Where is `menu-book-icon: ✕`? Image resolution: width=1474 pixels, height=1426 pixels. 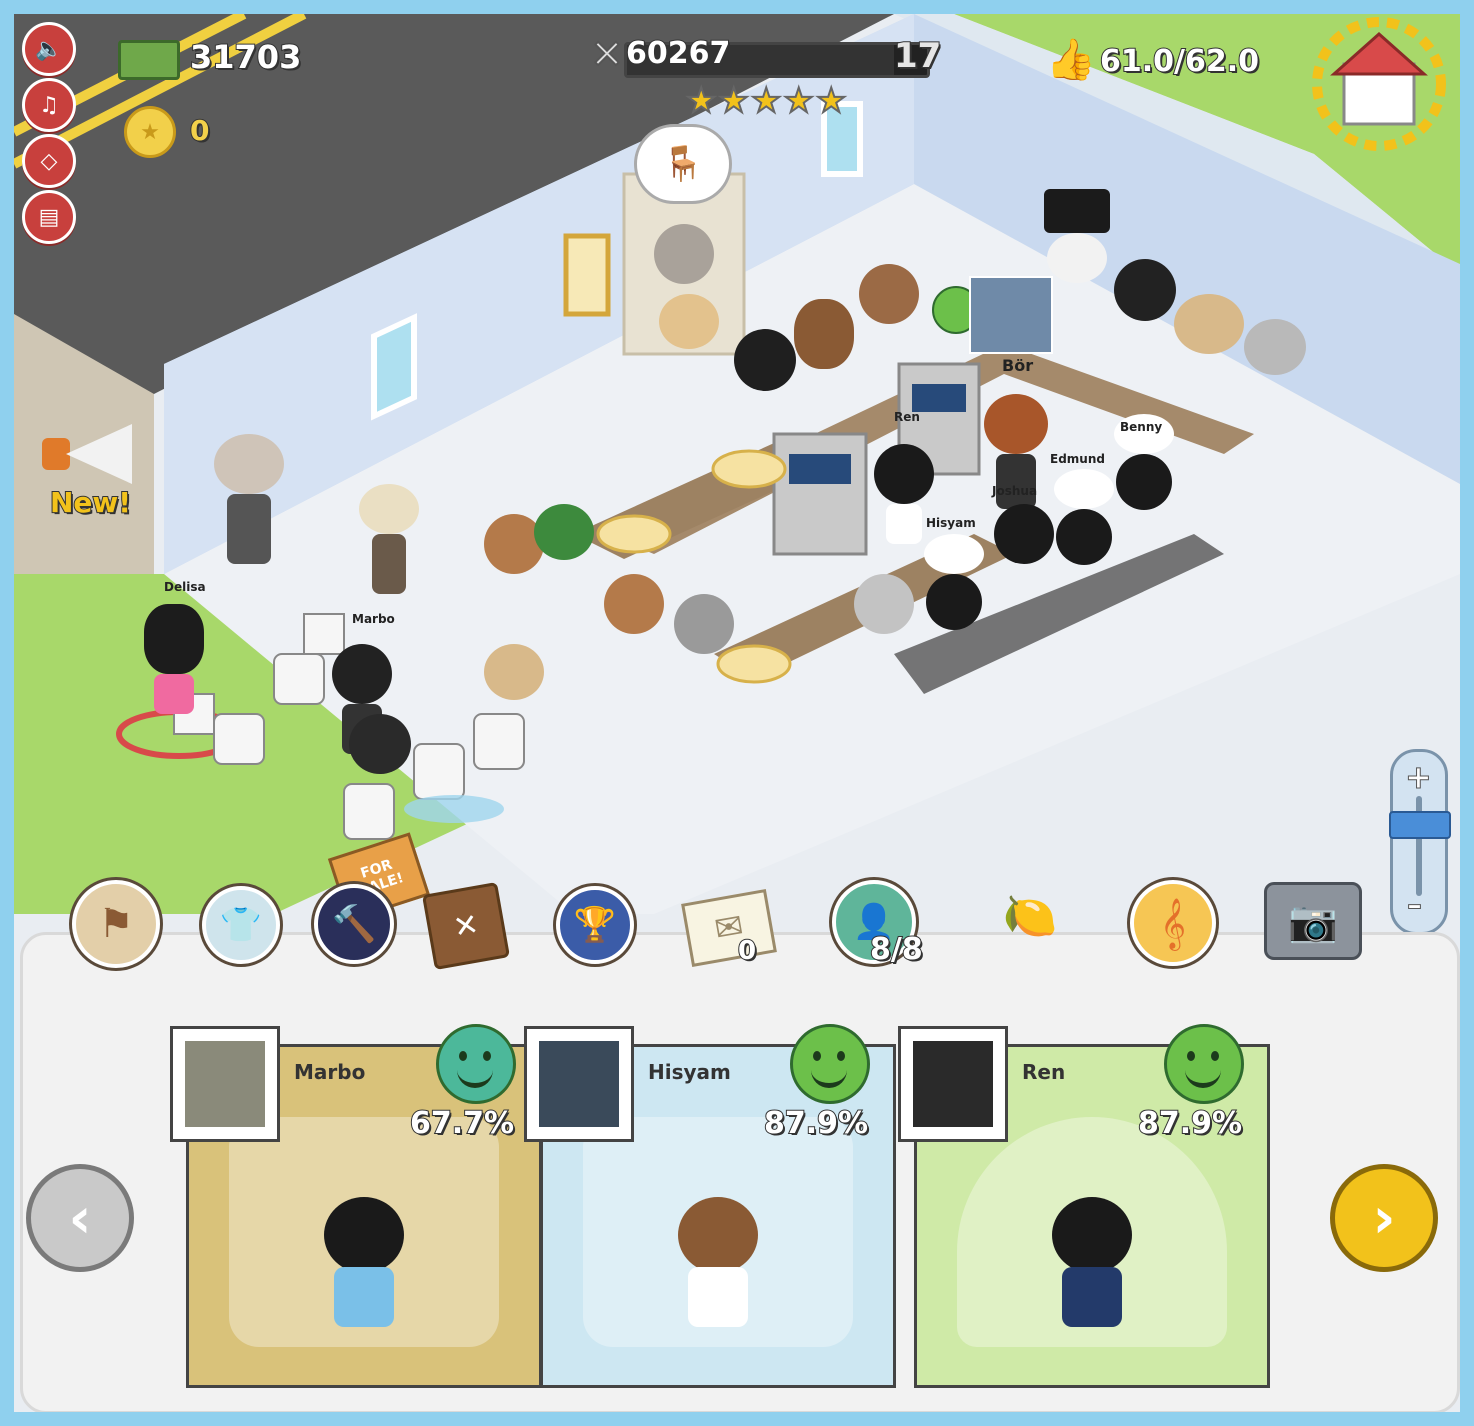 menu-book-icon: ✕ is located at coordinates (466, 926).